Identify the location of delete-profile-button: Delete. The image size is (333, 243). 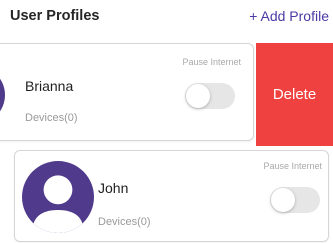
(294, 94).